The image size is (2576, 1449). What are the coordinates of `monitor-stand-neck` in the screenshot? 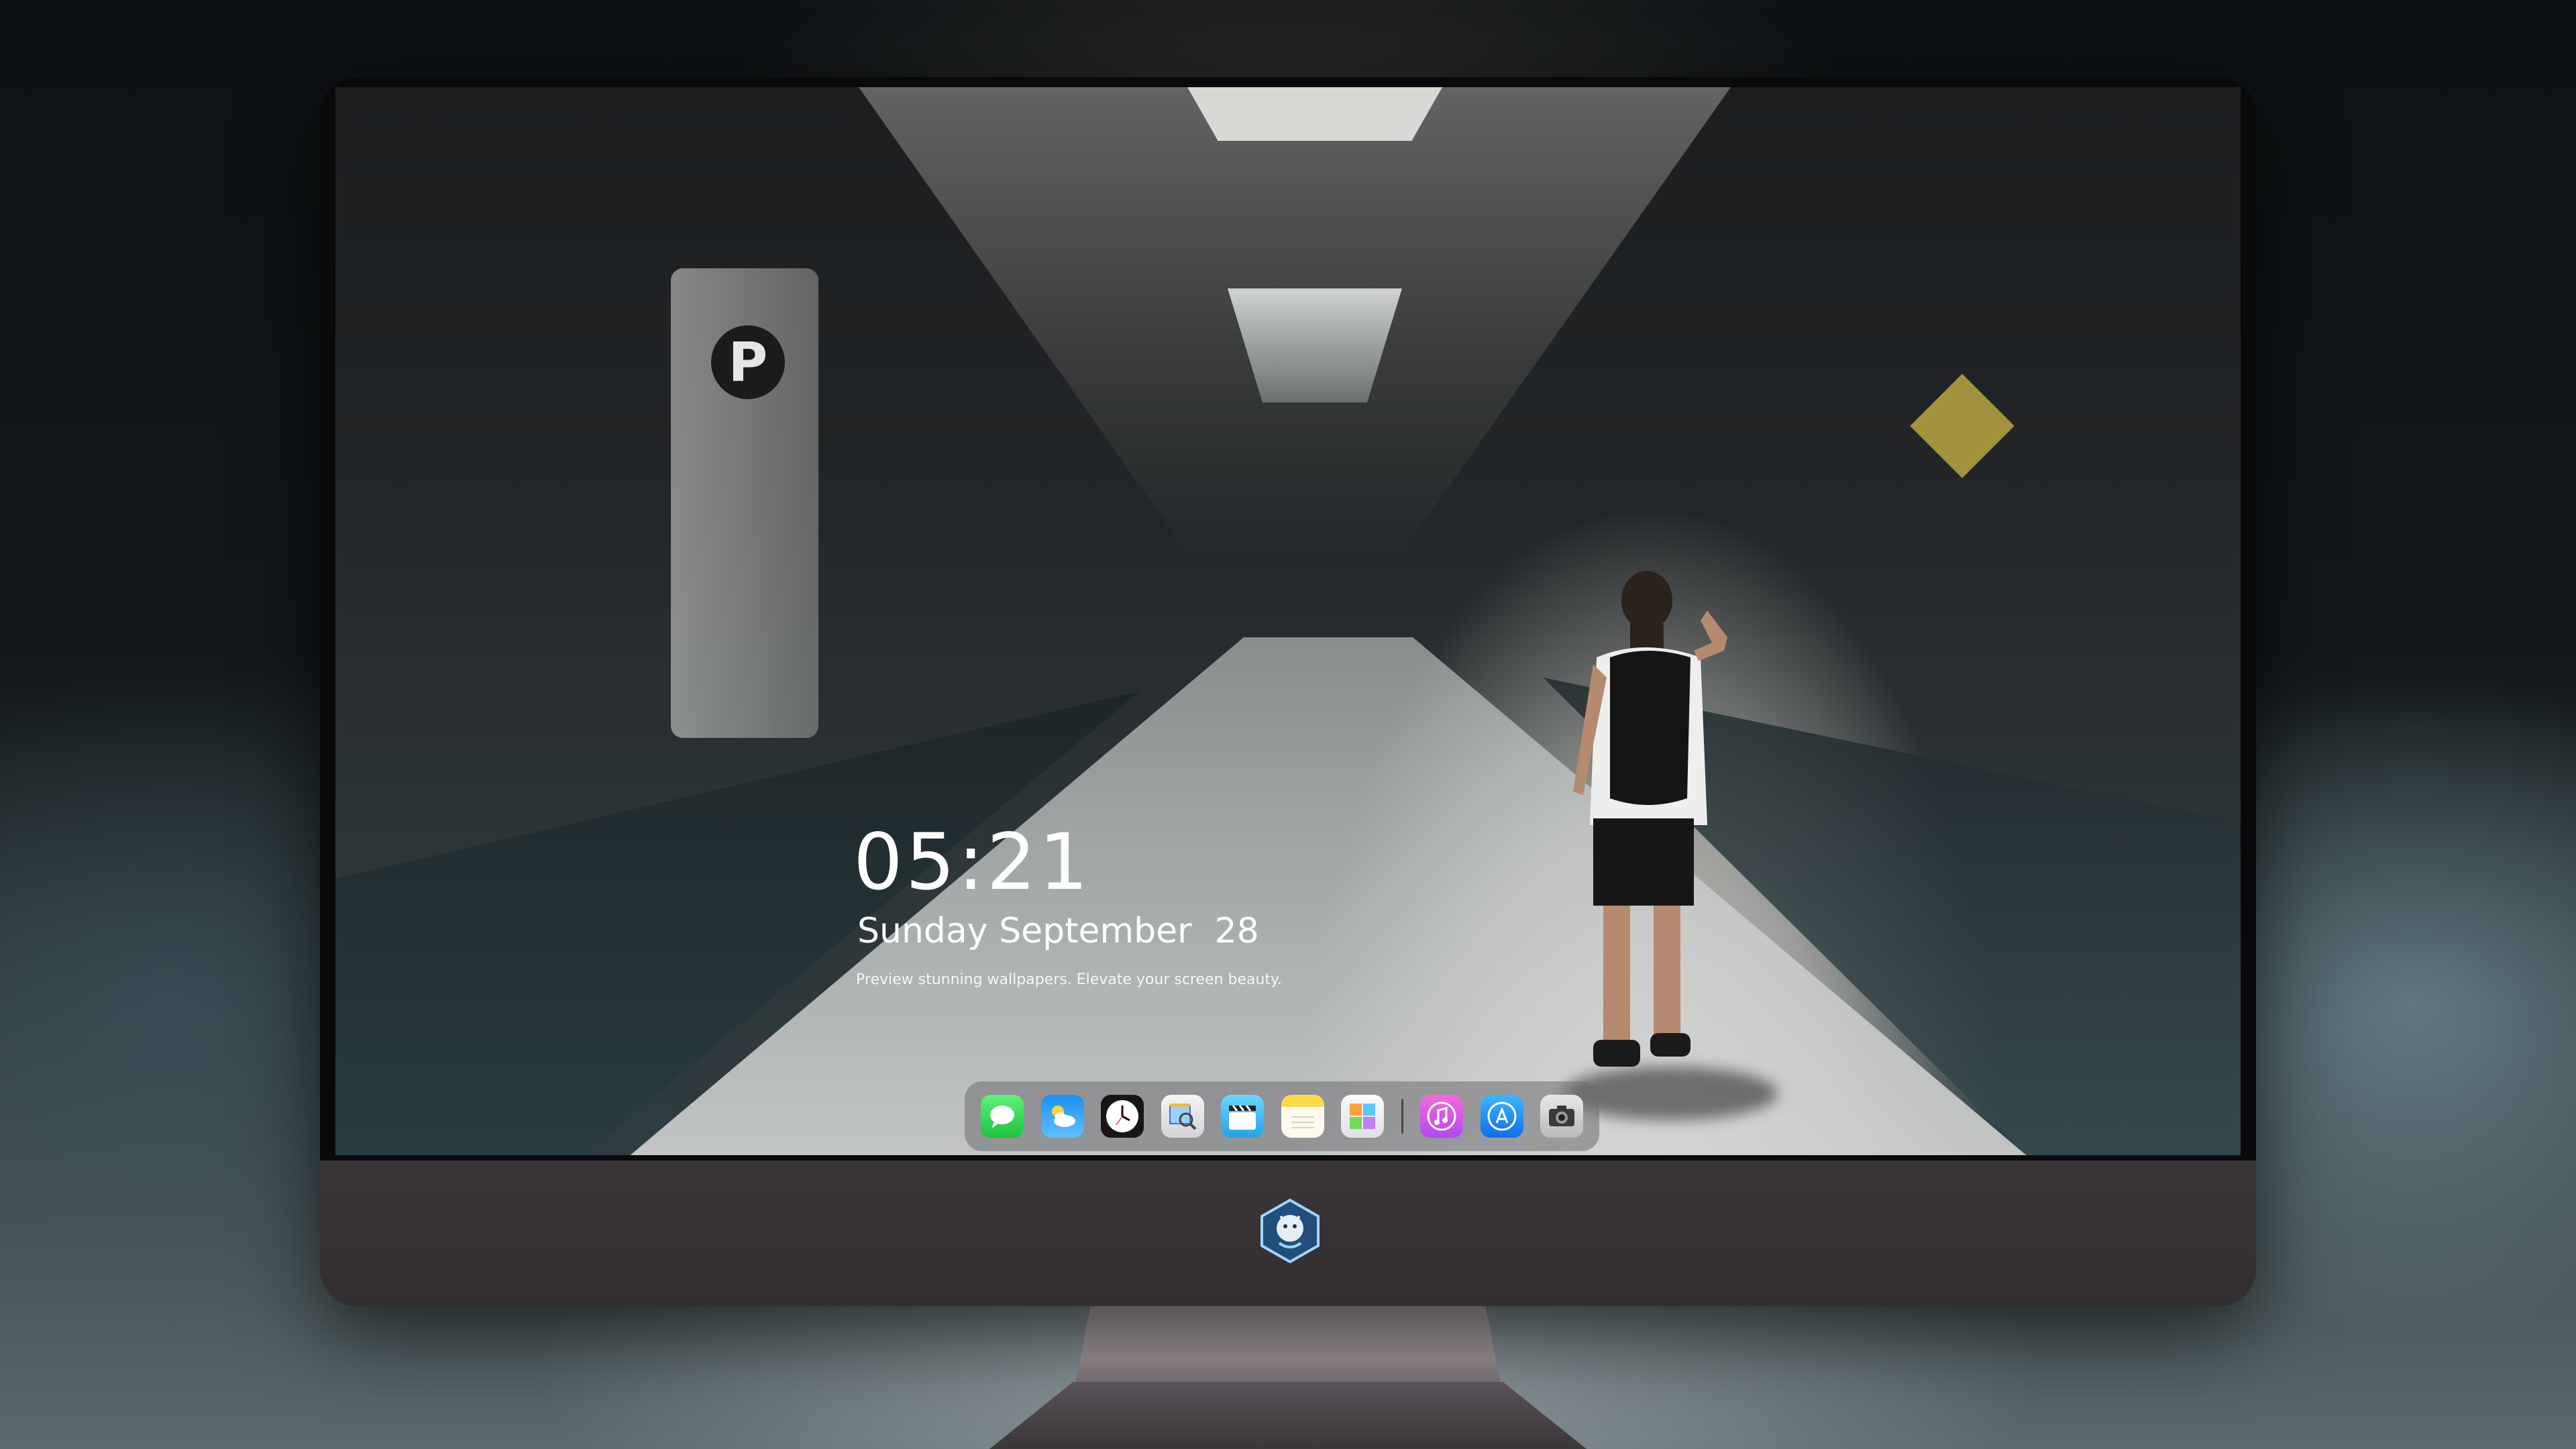 It's located at (1288, 1349).